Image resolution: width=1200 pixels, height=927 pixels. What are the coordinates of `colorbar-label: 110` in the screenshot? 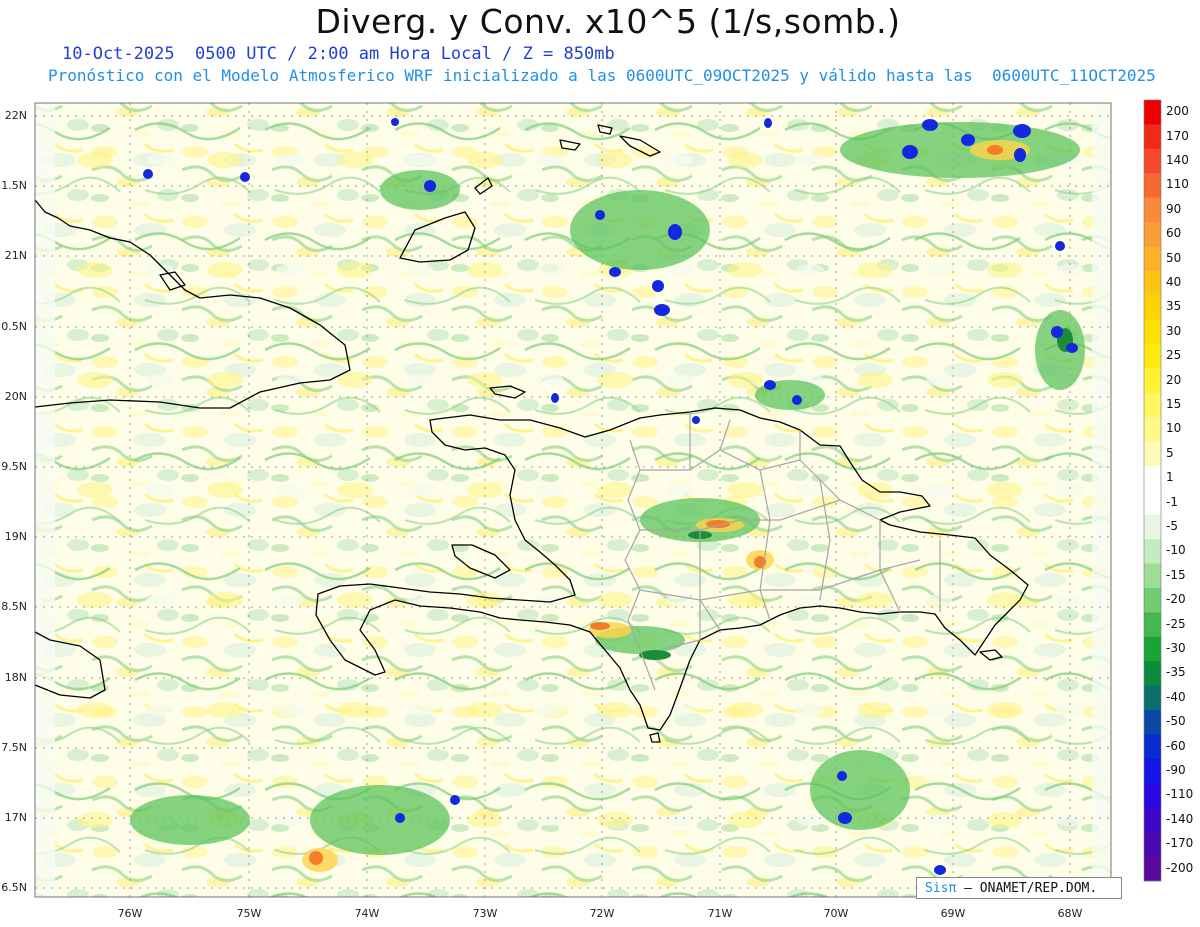 It's located at (1177, 184).